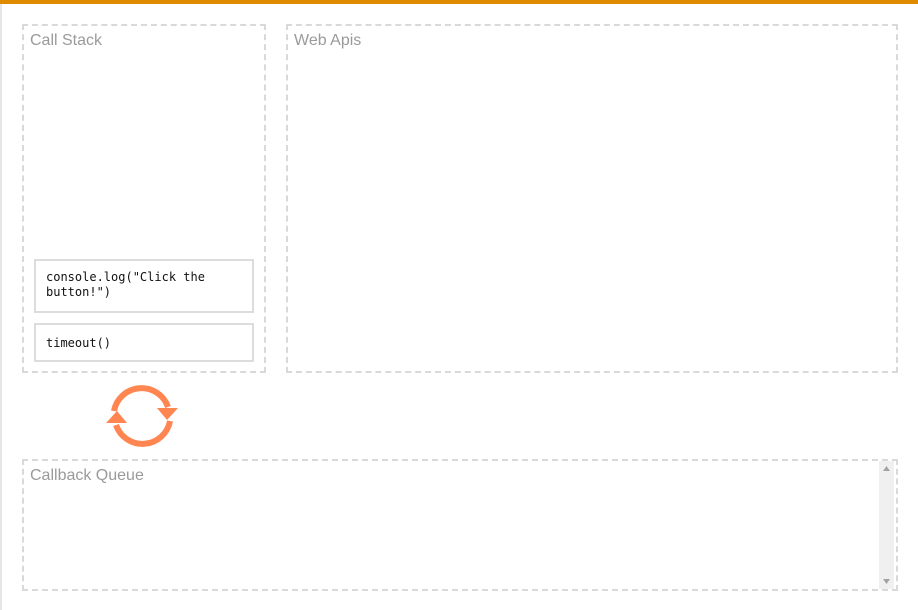 The width and height of the screenshot is (918, 610). What do you see at coordinates (328, 40) in the screenshot?
I see `web-apis-title: Web Apis` at bounding box center [328, 40].